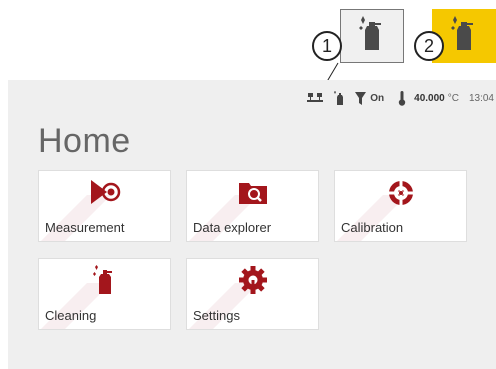 The image size is (496, 369). What do you see at coordinates (481, 98) in the screenshot?
I see `clock-time: 13:04` at bounding box center [481, 98].